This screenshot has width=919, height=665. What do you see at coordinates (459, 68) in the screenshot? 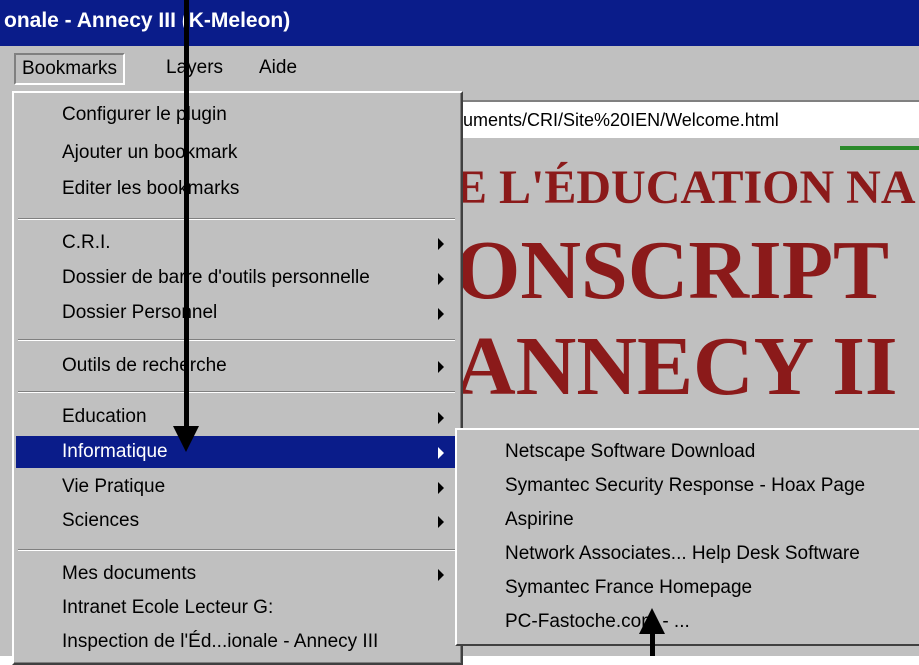
I see `menu-bar: Bookmarks Layers Aide` at bounding box center [459, 68].